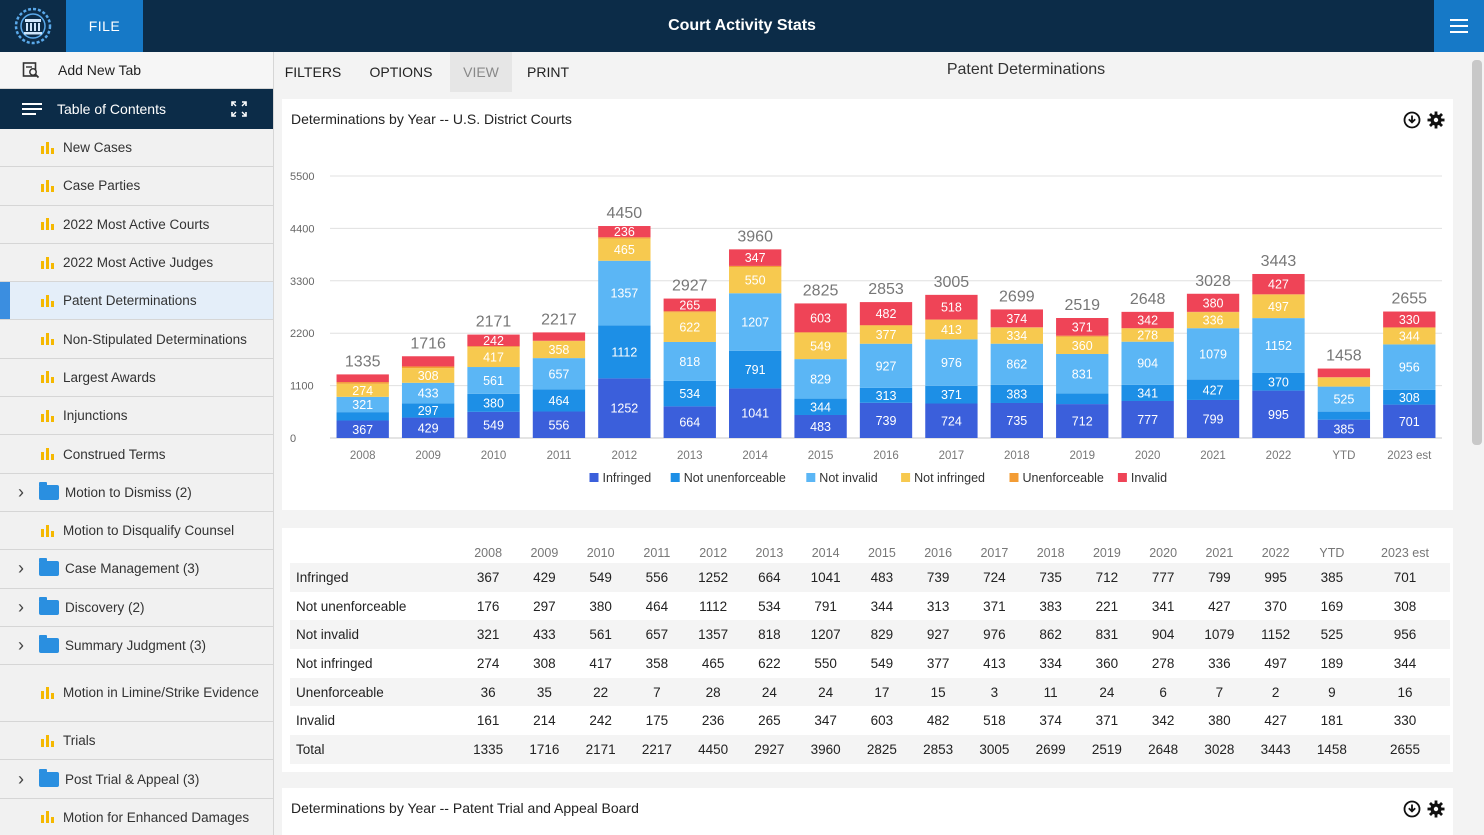 This screenshot has height=835, width=1484. Describe the element at coordinates (136, 416) in the screenshot. I see `sidebar-item: Injunctions` at that location.